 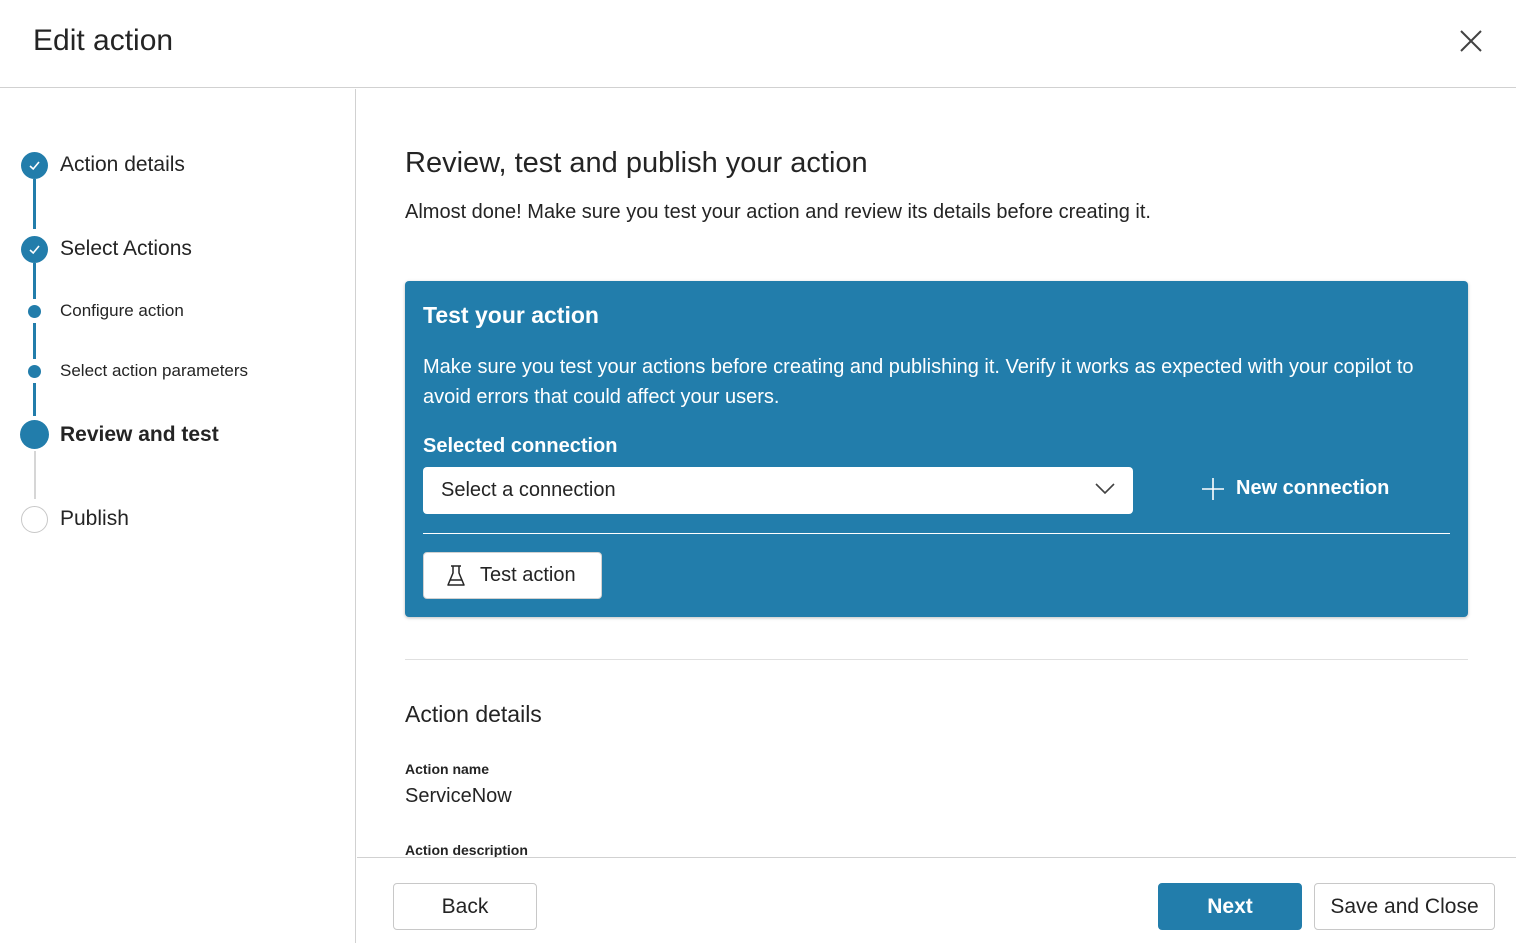 What do you see at coordinates (528, 490) in the screenshot?
I see `connection-dropdown-value: Select a connection` at bounding box center [528, 490].